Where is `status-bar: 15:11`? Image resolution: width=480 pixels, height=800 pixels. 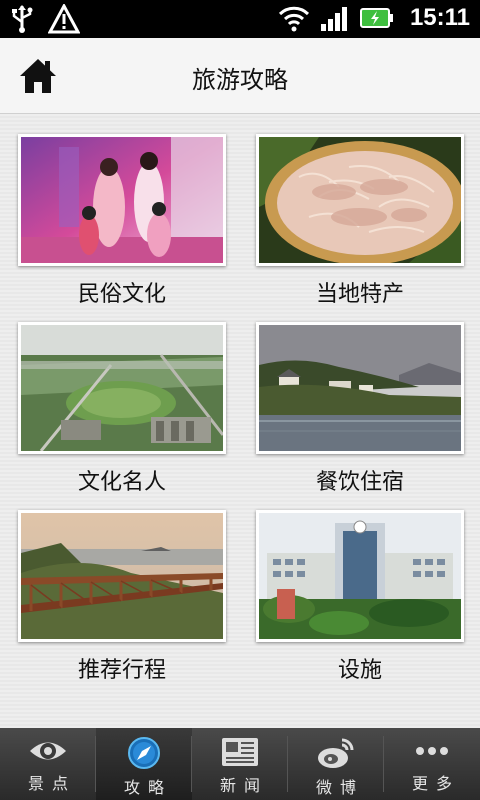
status-bar: 15:11 is located at coordinates (240, 19).